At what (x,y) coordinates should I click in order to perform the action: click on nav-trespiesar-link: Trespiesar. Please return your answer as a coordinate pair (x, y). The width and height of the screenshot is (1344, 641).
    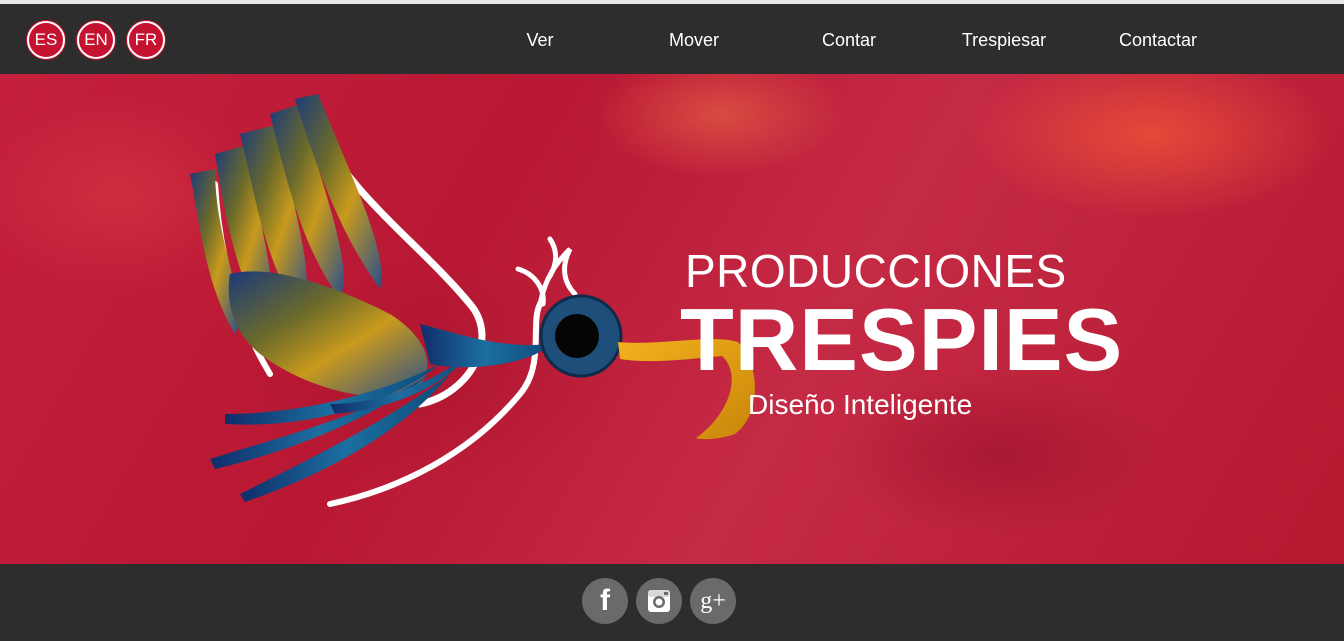
    Looking at the image, I should click on (1004, 40).